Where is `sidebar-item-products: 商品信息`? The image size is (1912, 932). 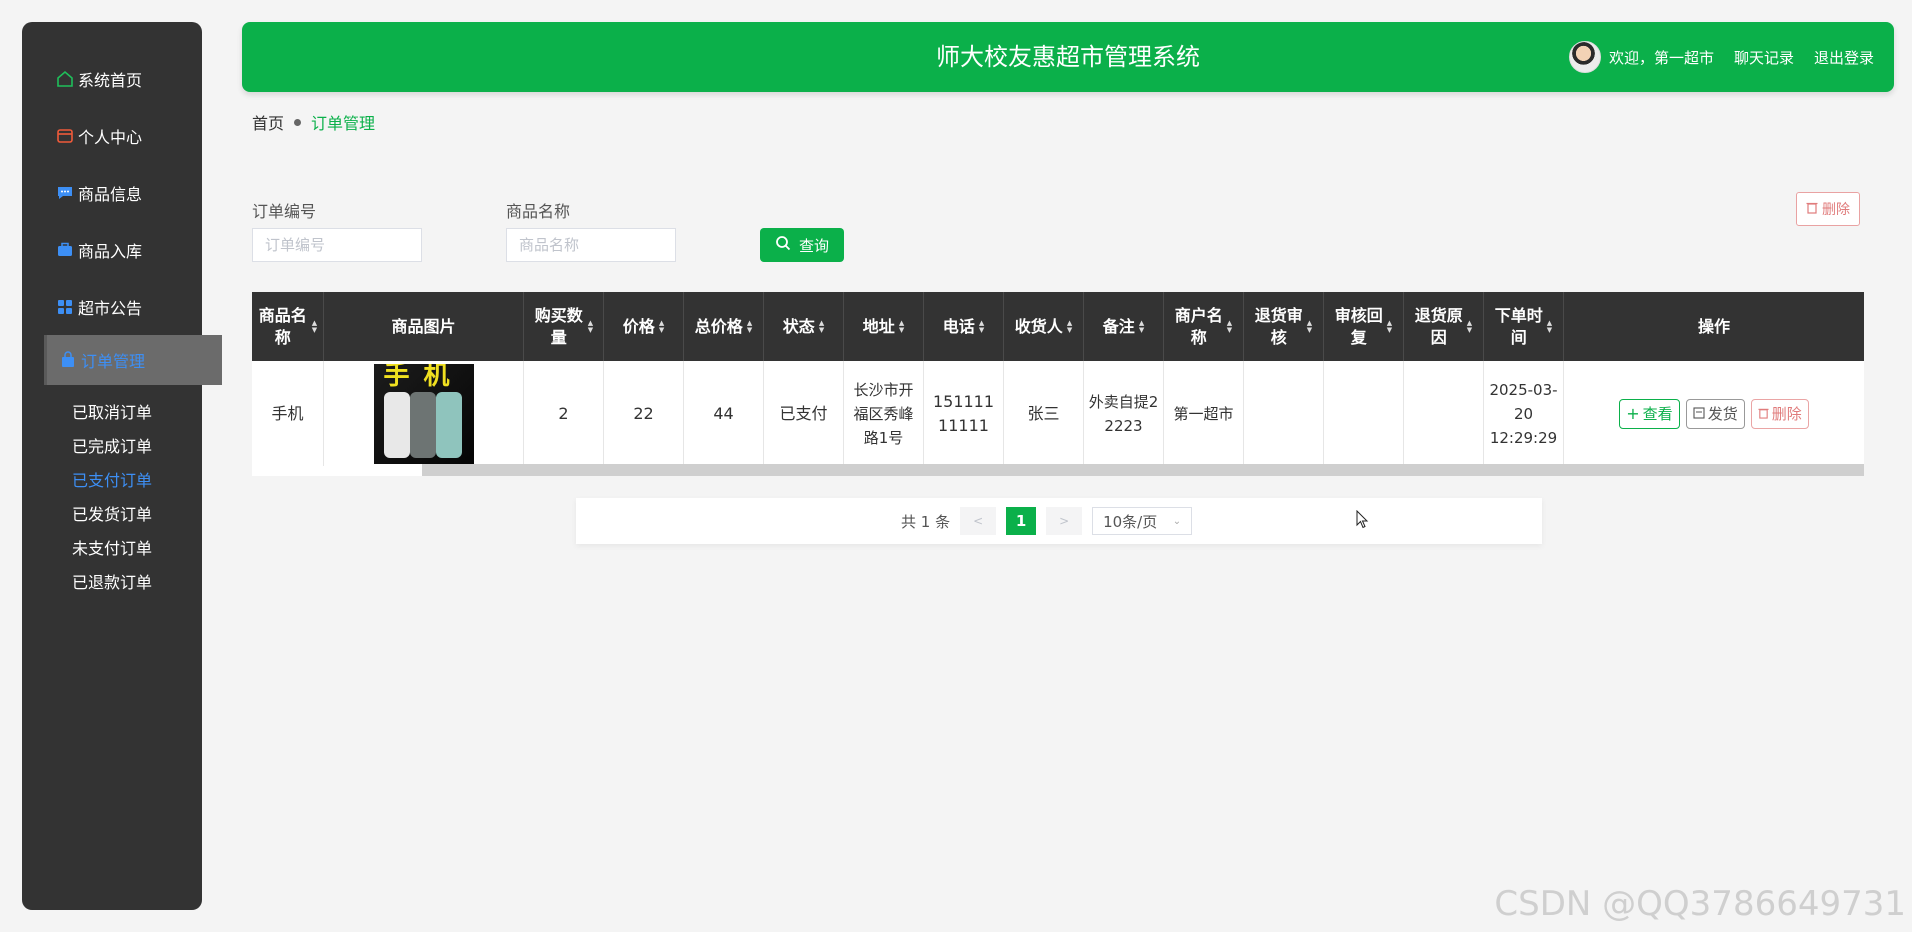 sidebar-item-products: 商品信息 is located at coordinates (122, 193).